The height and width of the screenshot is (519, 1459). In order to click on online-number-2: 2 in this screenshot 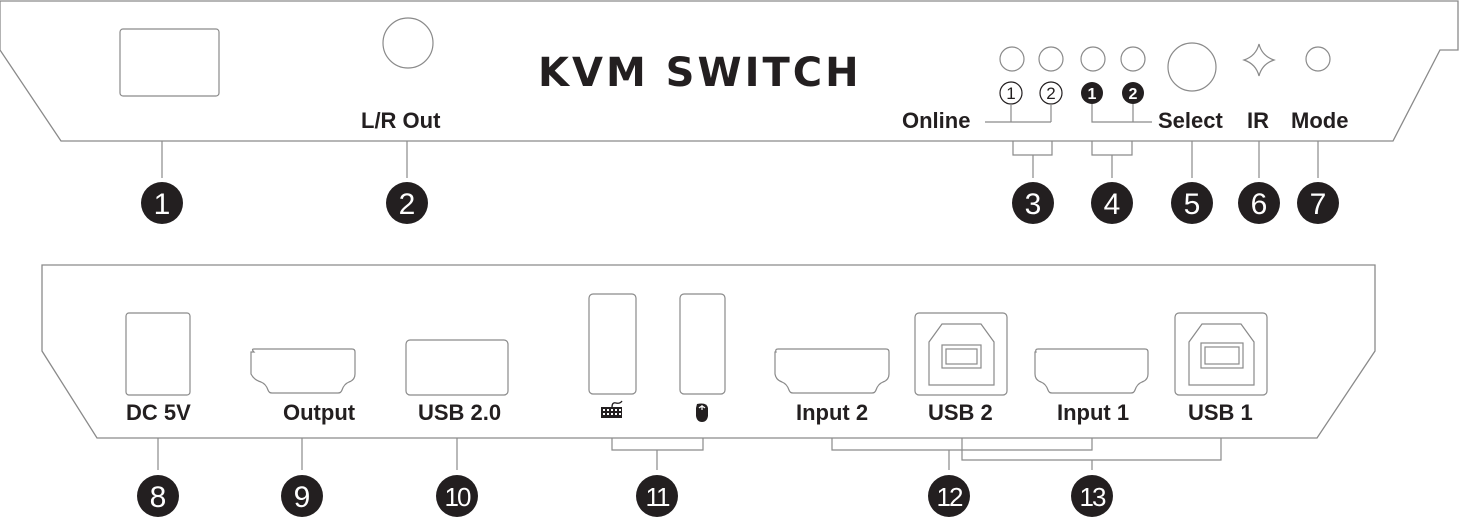, I will do `click(1051, 93)`.